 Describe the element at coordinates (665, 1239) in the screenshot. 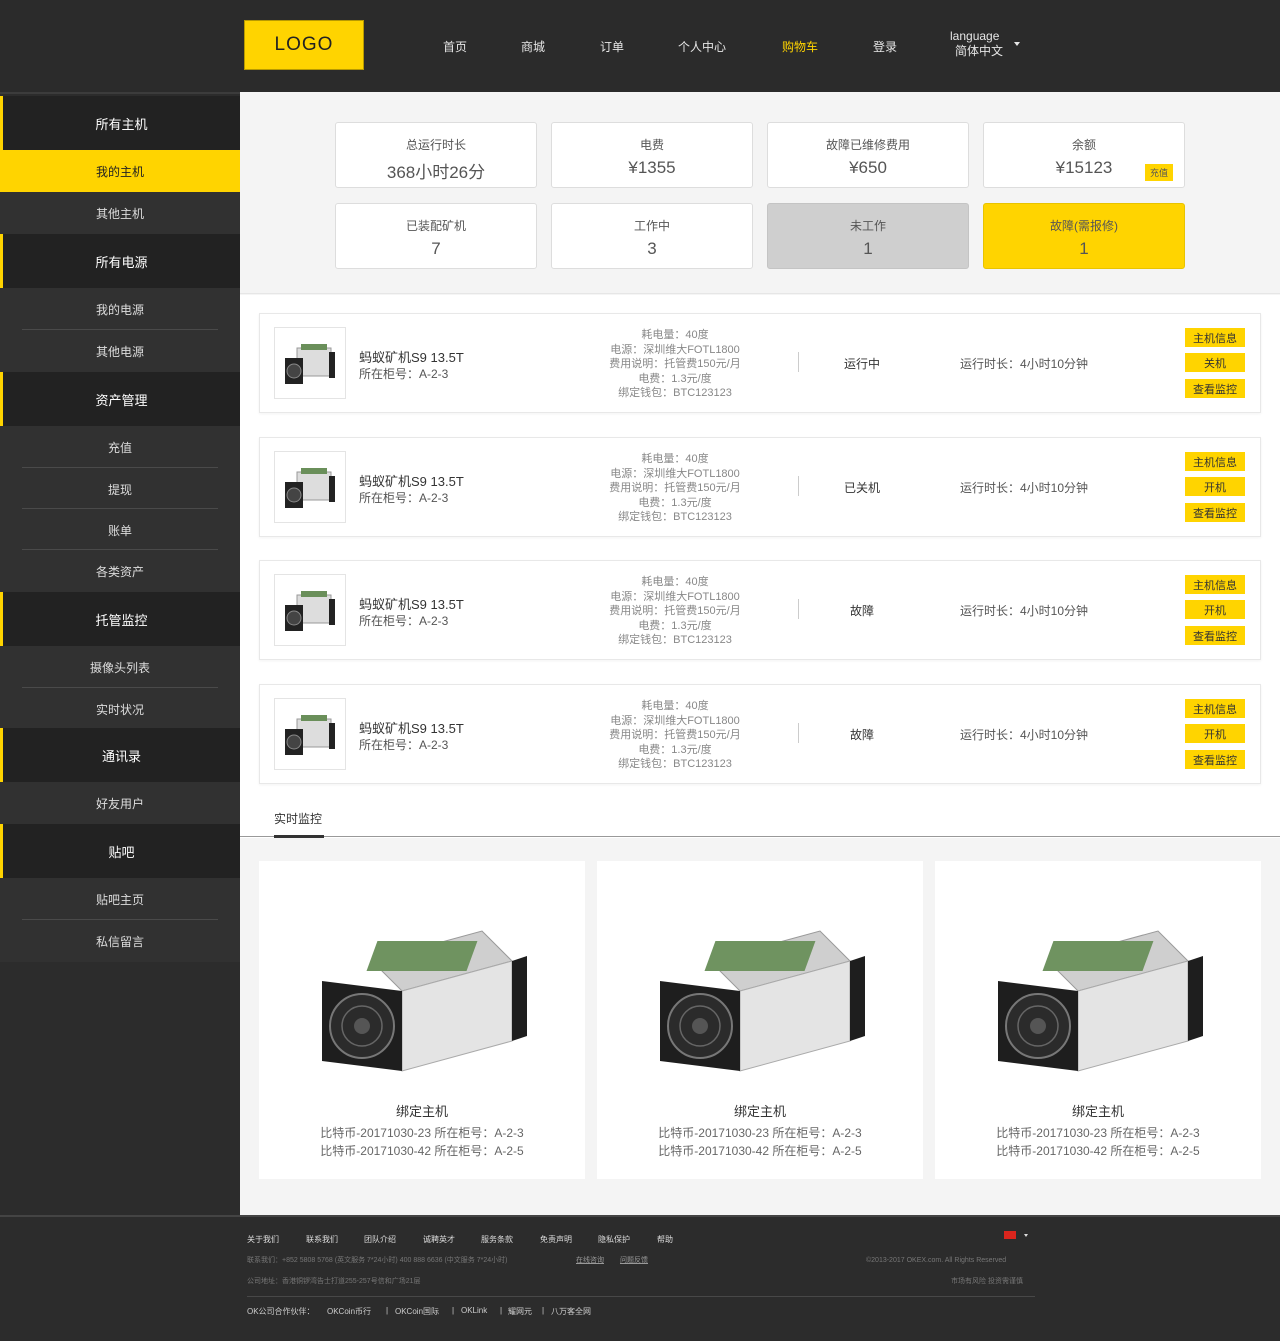

I see `footer-link-help: 帮助` at that location.